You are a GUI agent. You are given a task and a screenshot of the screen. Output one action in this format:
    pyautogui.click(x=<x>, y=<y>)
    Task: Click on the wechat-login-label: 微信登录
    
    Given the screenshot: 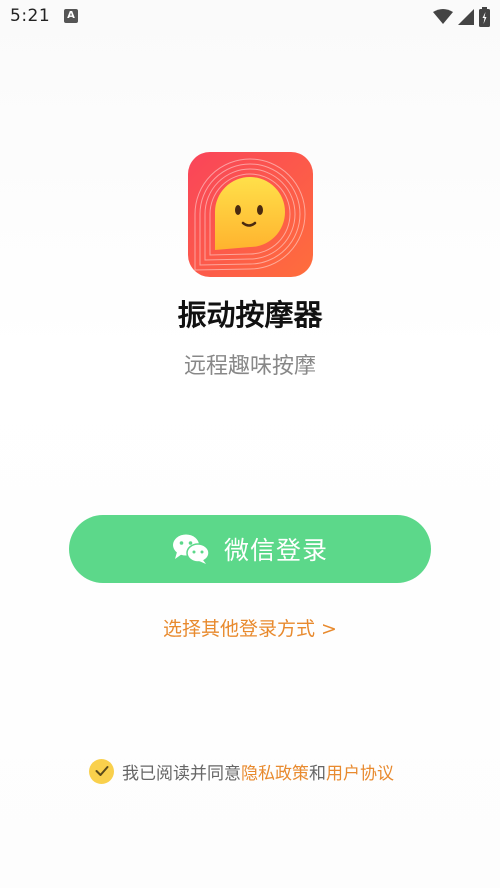 What is the action you would take?
    pyautogui.click(x=275, y=550)
    